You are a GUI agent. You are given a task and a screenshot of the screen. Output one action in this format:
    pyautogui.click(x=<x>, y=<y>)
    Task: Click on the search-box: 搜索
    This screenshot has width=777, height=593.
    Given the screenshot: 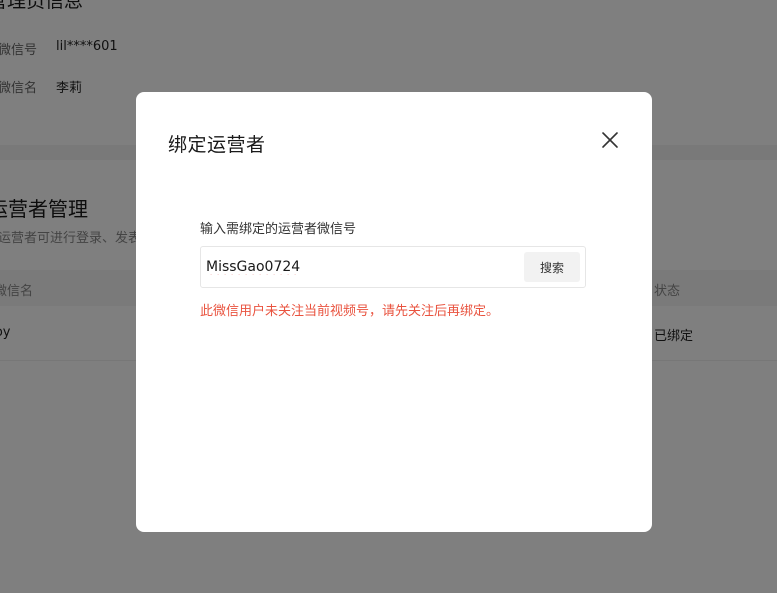 What is the action you would take?
    pyautogui.click(x=393, y=267)
    